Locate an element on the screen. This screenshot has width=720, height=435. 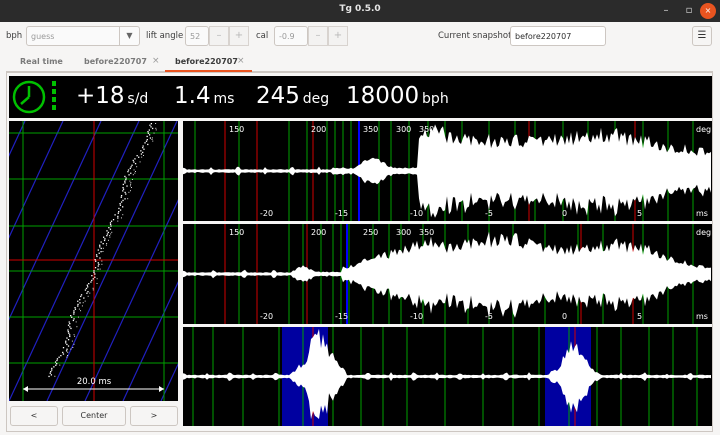
paper-next-button: > is located at coordinates (154, 416).